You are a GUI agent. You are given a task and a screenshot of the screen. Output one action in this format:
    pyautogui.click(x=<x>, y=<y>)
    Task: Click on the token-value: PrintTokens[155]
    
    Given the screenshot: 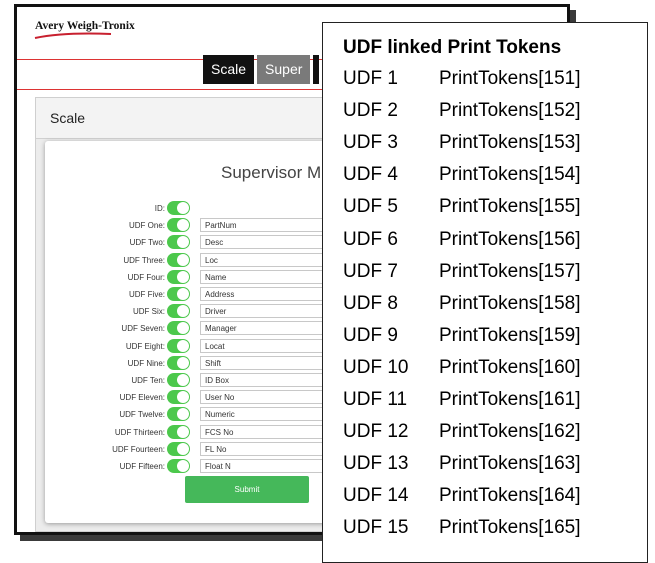 What is the action you would take?
    pyautogui.click(x=510, y=207)
    